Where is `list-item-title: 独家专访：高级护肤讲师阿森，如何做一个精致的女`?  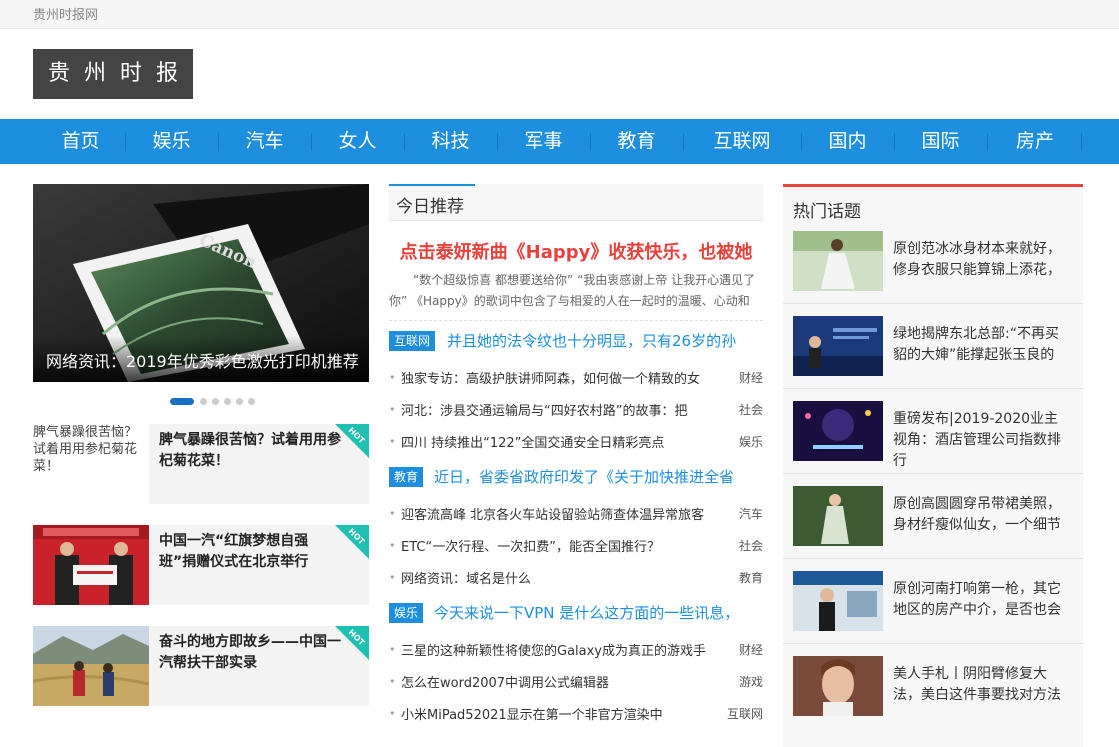
list-item-title: 独家专访：高级护肤讲师阿森，如何做一个精致的女 is located at coordinates (563, 377).